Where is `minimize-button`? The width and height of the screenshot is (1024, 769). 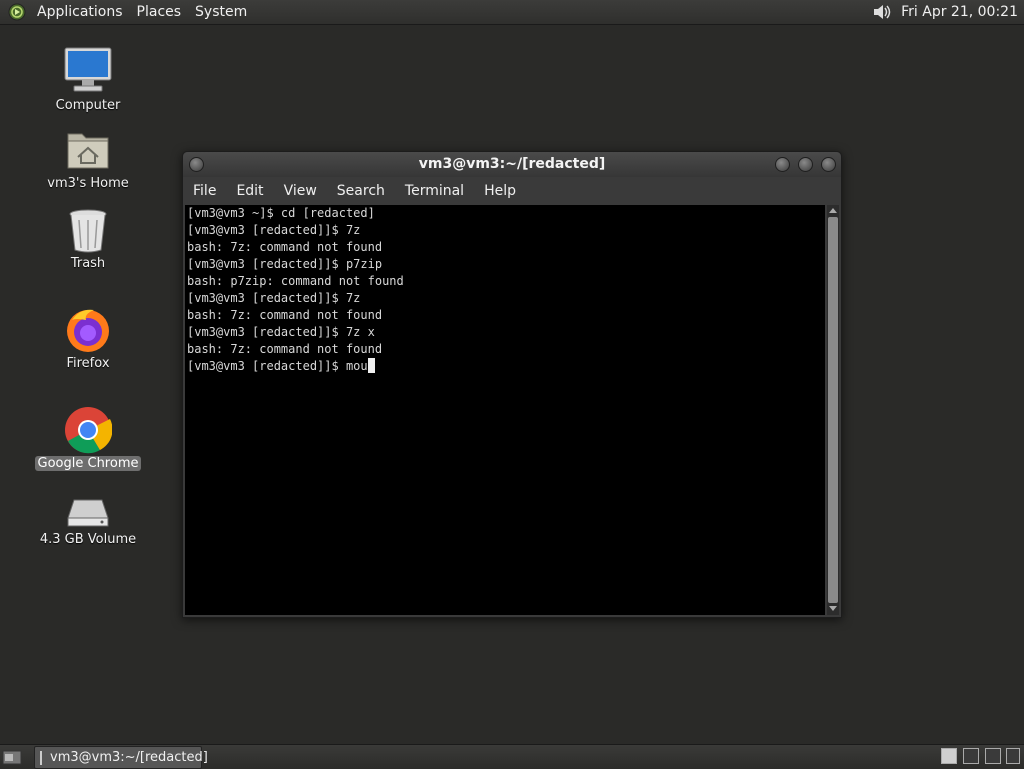
minimize-button is located at coordinates (782, 164).